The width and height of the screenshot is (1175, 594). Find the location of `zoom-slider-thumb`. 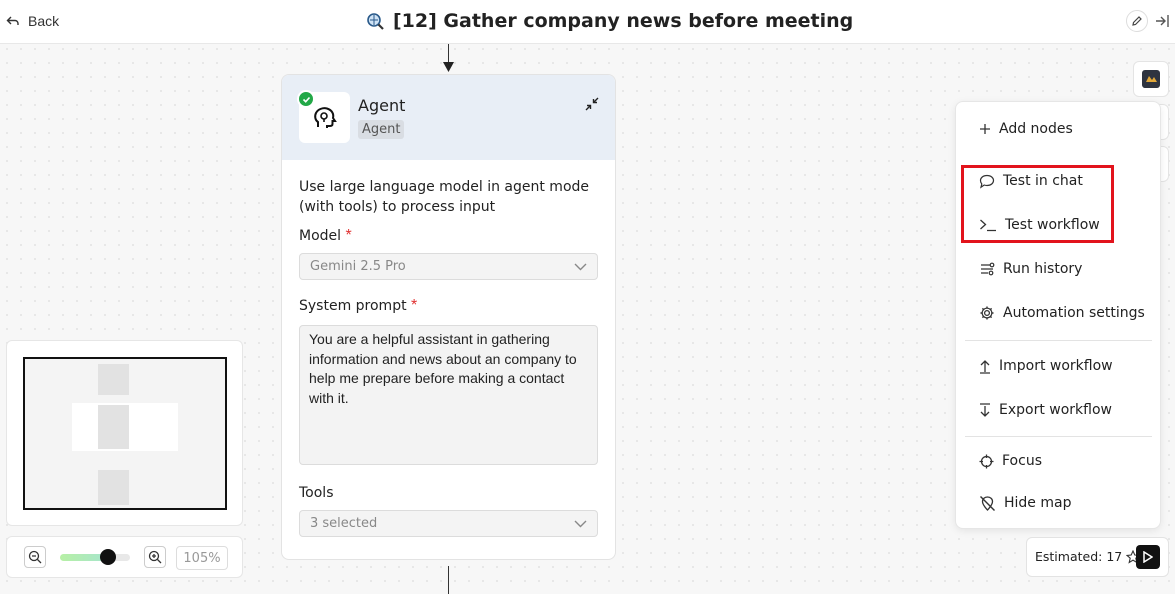

zoom-slider-thumb is located at coordinates (107, 557).